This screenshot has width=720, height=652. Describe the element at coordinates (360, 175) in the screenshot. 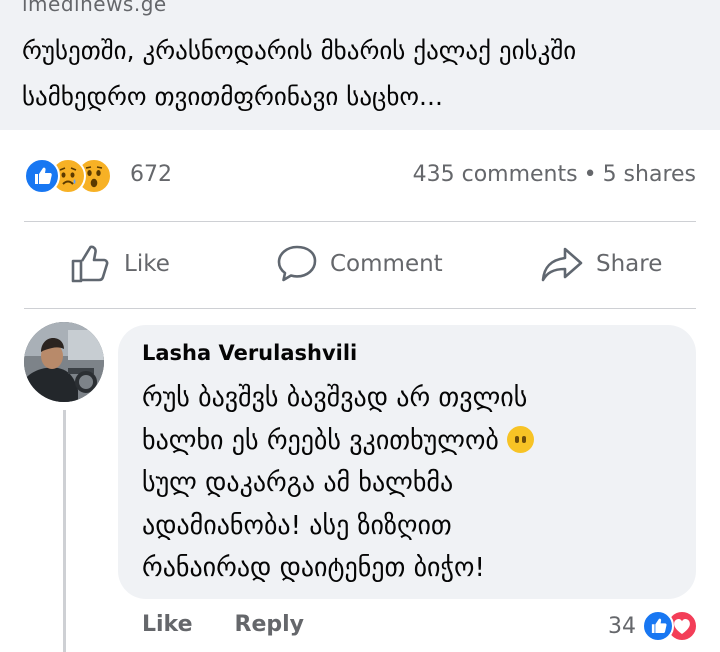

I see `post-stats: 672 435 comments • 5 shares` at that location.